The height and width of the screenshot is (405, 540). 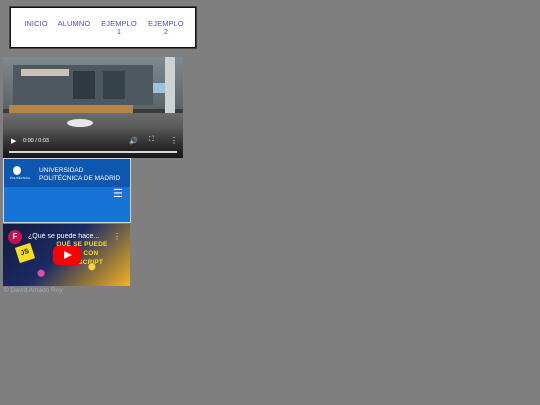 I want to click on more-options-icon: ⋮, so click(x=174, y=140).